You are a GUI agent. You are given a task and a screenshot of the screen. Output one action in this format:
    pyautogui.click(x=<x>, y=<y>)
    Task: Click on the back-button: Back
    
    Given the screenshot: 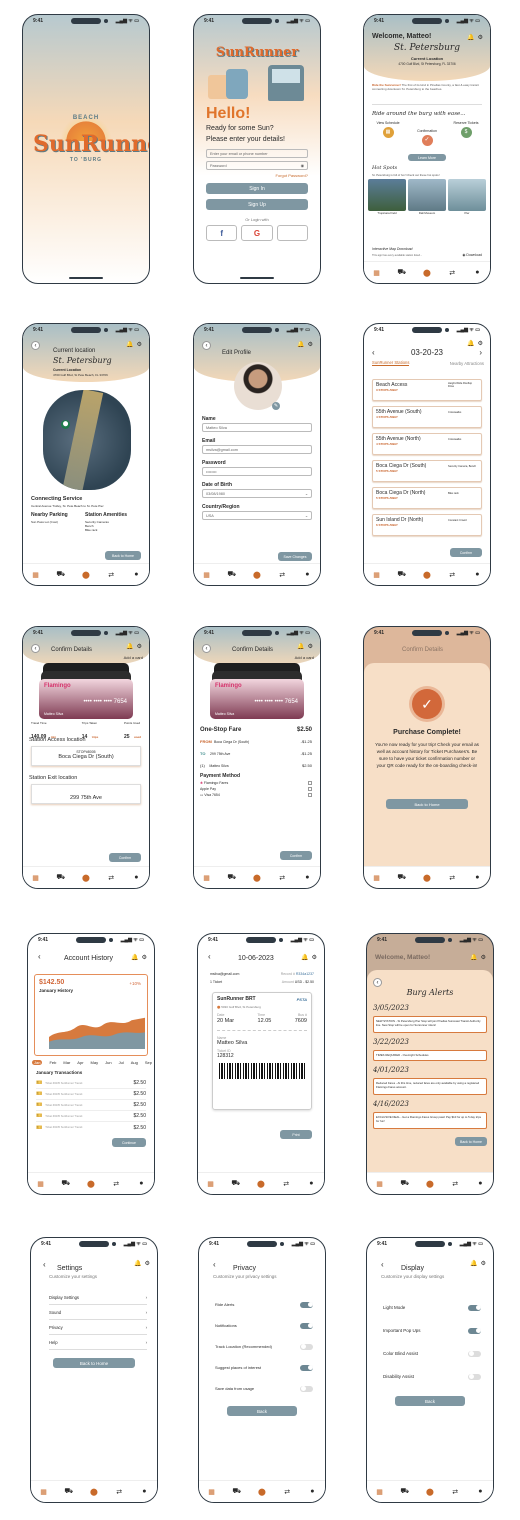 What is the action you would take?
    pyautogui.click(x=262, y=1411)
    